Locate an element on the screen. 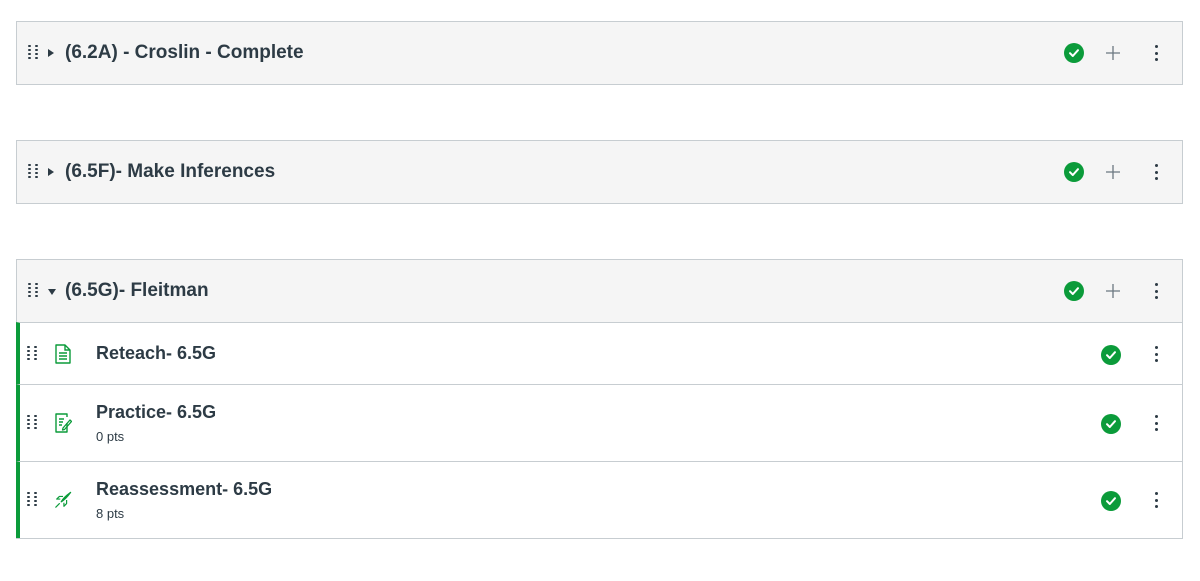 The height and width of the screenshot is (581, 1200). quiz-rocket-icon is located at coordinates (63, 499).